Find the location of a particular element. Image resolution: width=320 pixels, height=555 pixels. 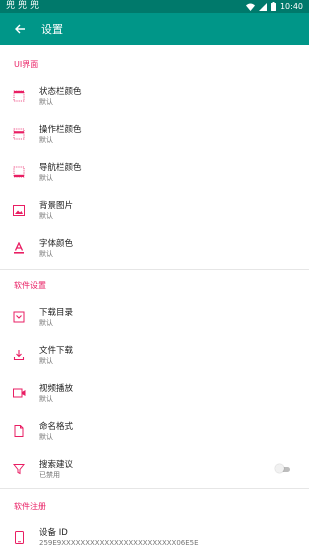

wifi-icon is located at coordinates (250, 7).